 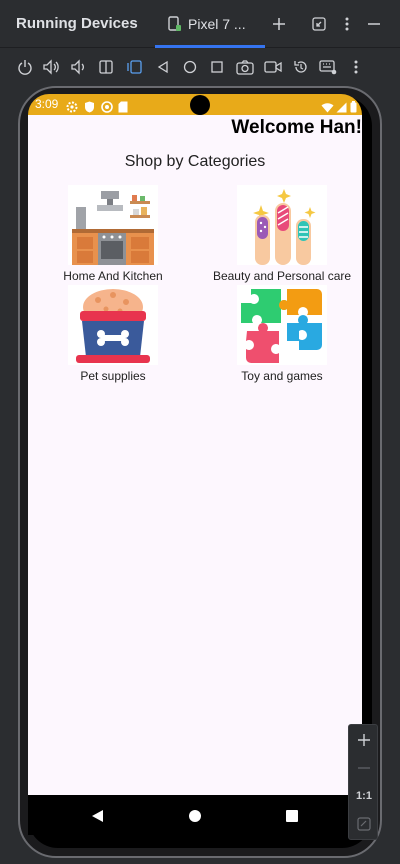 I want to click on emulator-toolbar, so click(x=200, y=67).